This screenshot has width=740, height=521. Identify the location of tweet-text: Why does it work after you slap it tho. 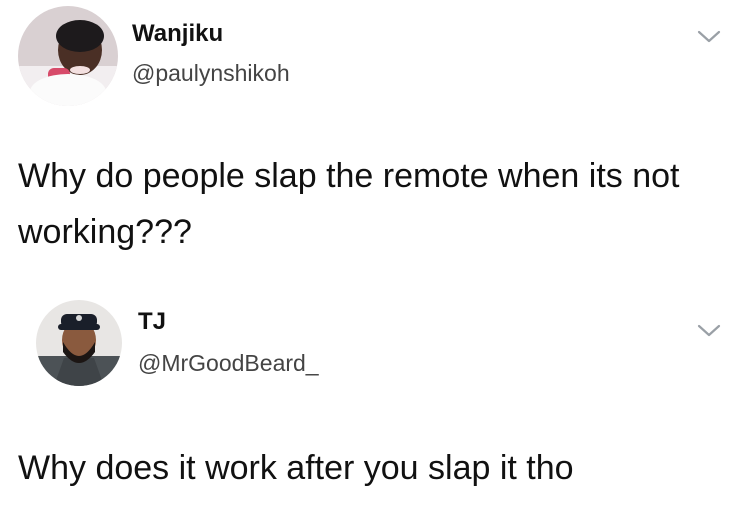
(296, 468).